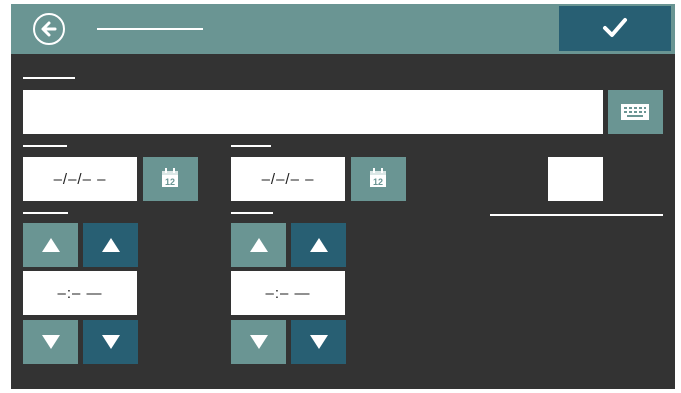 This screenshot has width=681, height=393. I want to click on divider-line, so click(576, 215).